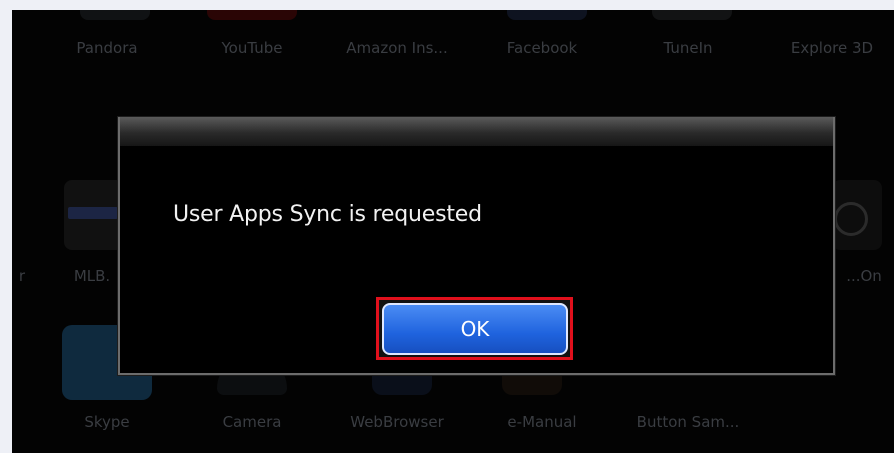  Describe the element at coordinates (22, 276) in the screenshot. I see `app-label-partial-left: r` at that location.